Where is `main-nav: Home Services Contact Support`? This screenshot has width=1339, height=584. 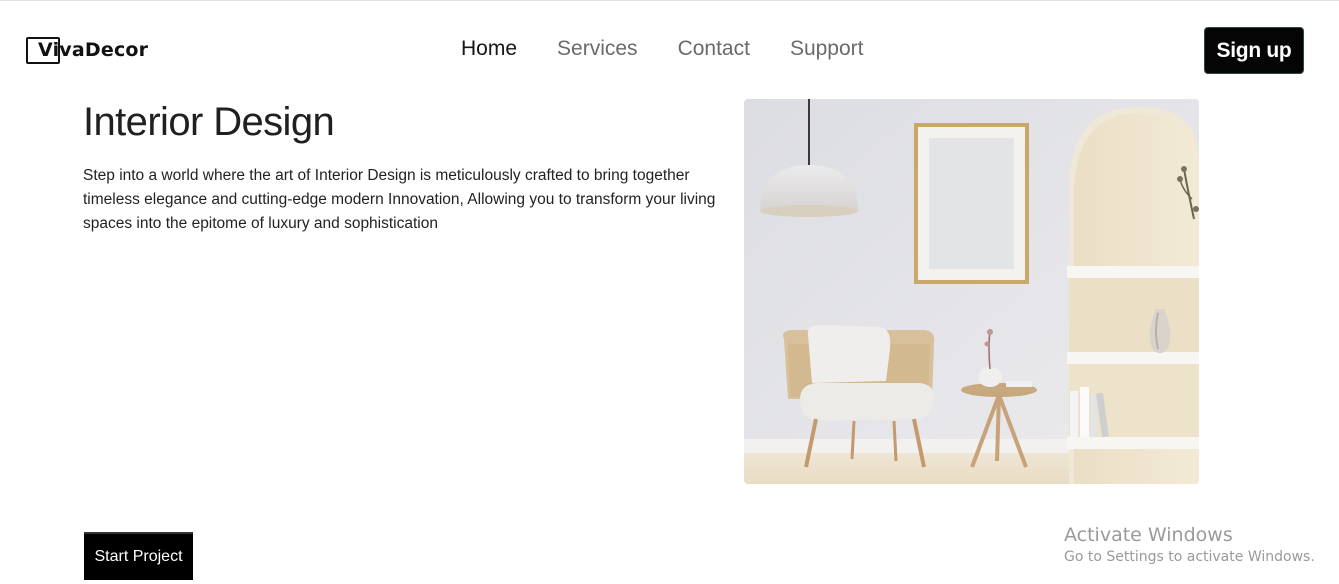
main-nav: Home Services Contact Support is located at coordinates (662, 49).